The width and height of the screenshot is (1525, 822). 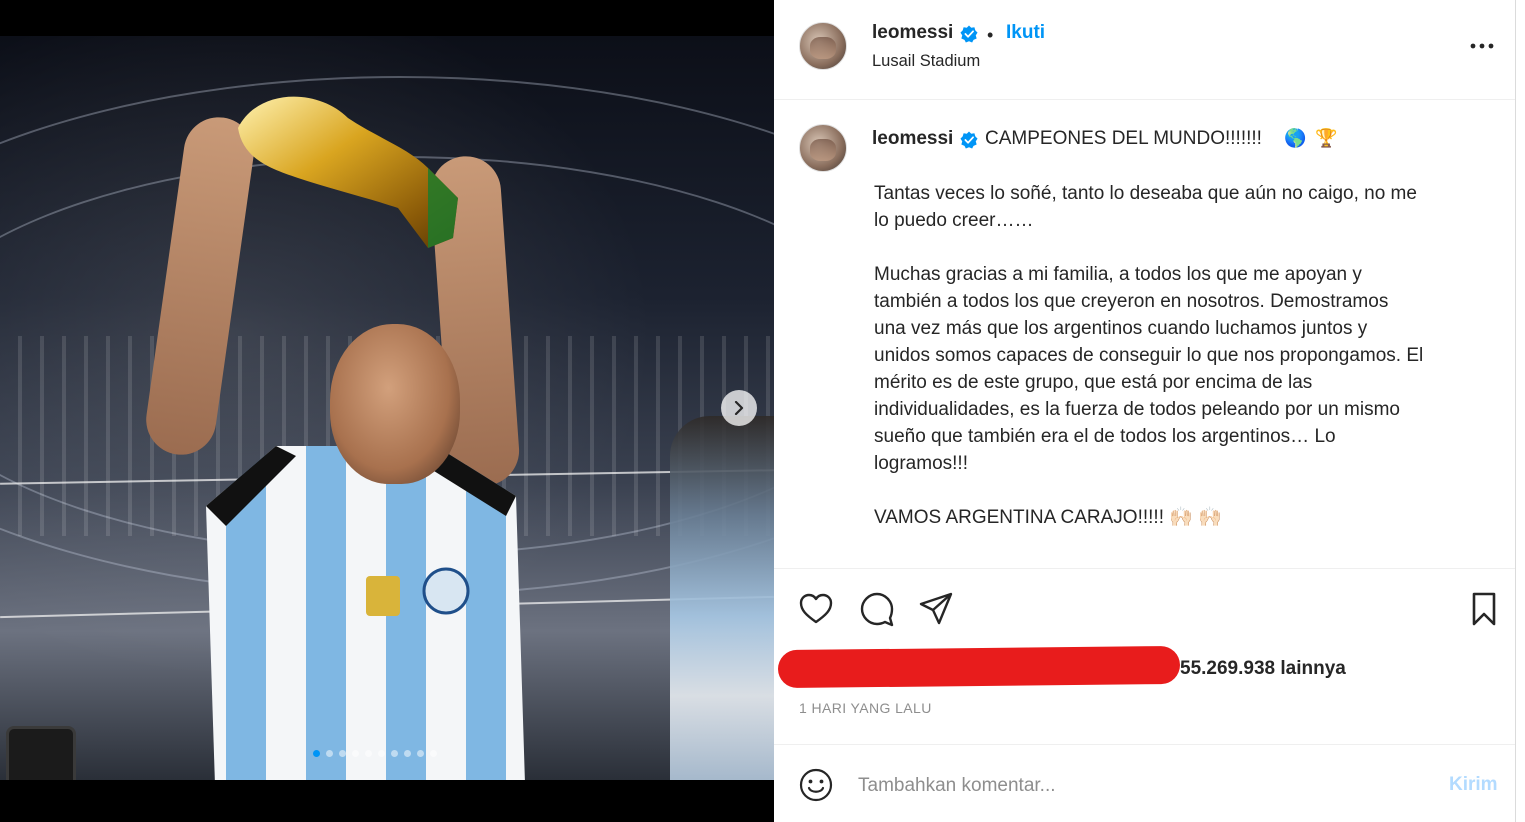 What do you see at coordinates (365, 613) in the screenshot?
I see `argentina-jersey` at bounding box center [365, 613].